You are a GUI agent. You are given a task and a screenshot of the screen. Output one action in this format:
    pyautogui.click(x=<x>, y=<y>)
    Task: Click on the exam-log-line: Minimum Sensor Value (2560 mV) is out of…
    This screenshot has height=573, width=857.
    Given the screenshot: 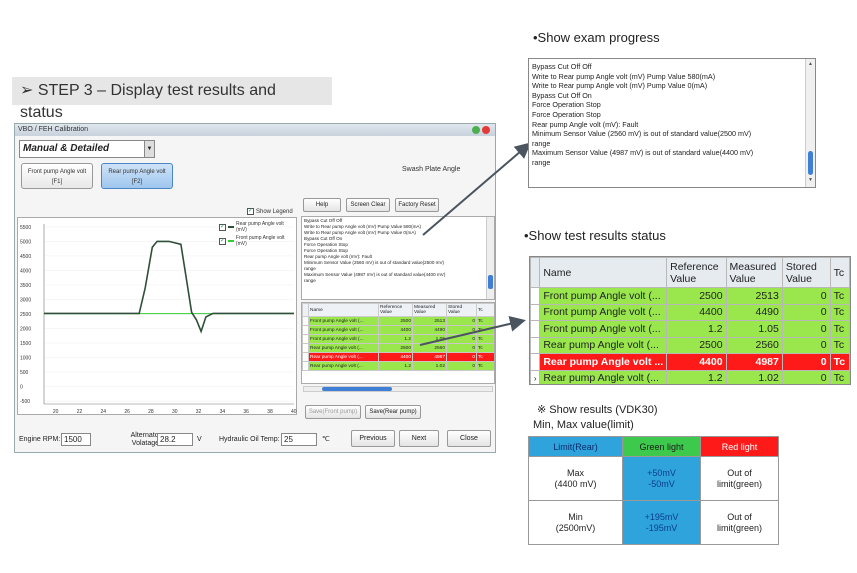 What is the action you would take?
    pyautogui.click(x=642, y=134)
    